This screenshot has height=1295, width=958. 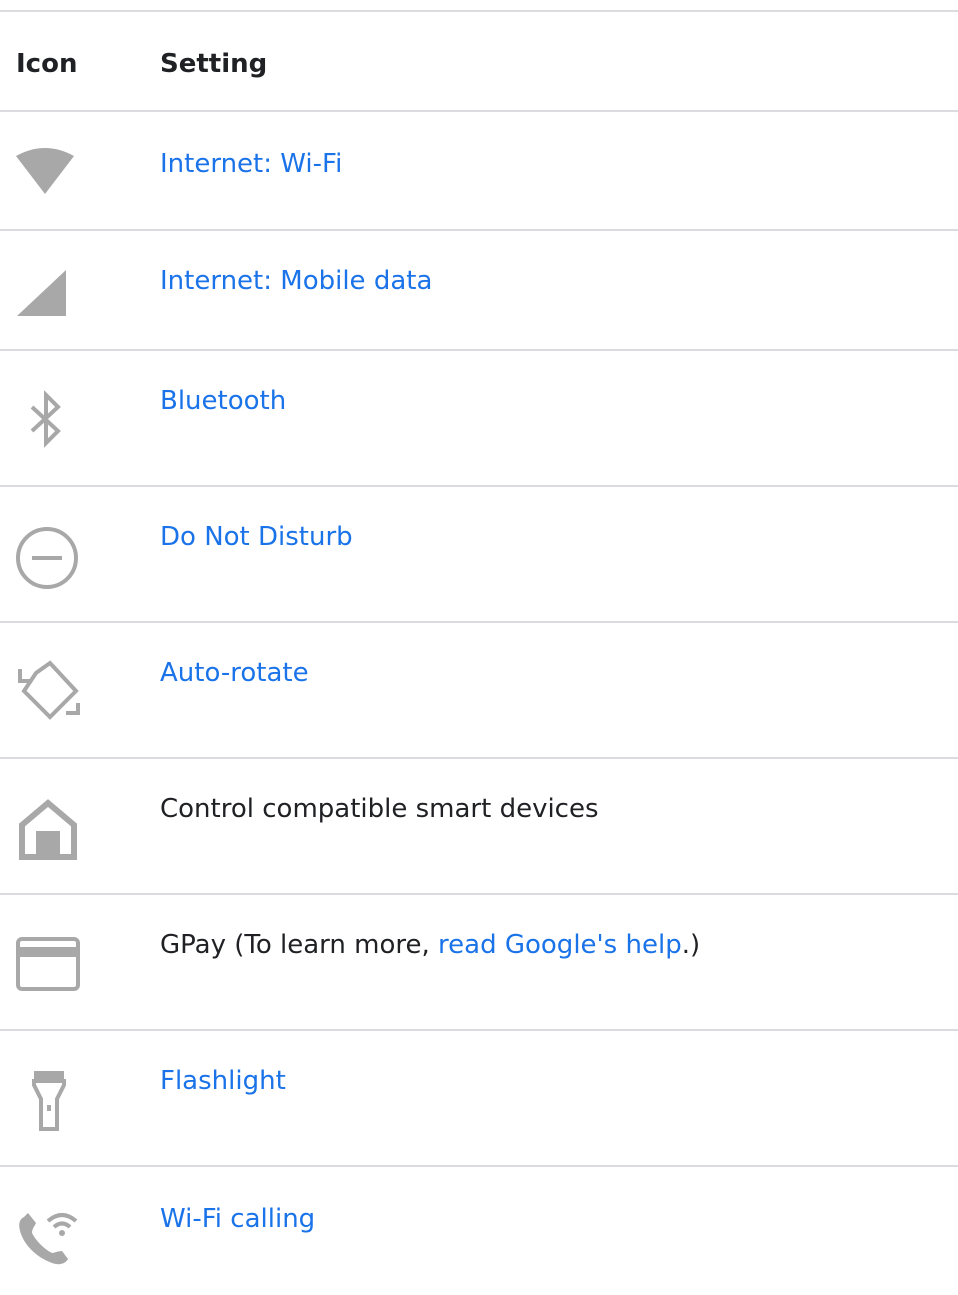 I want to click on table-row: Control compatible smart devices, so click(x=479, y=827).